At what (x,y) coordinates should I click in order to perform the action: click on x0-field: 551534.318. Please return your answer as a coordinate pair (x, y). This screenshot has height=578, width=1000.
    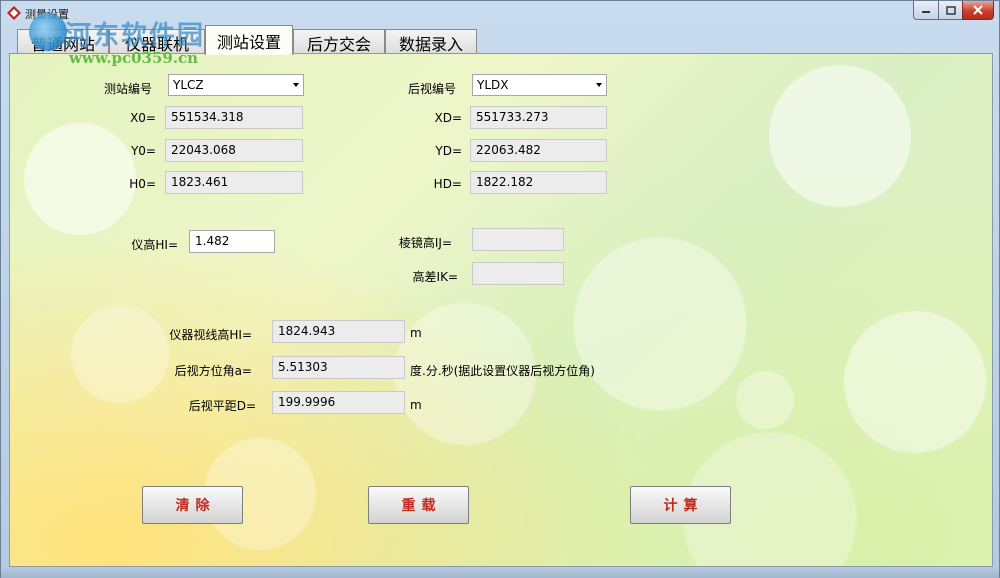
    Looking at the image, I should click on (234, 117).